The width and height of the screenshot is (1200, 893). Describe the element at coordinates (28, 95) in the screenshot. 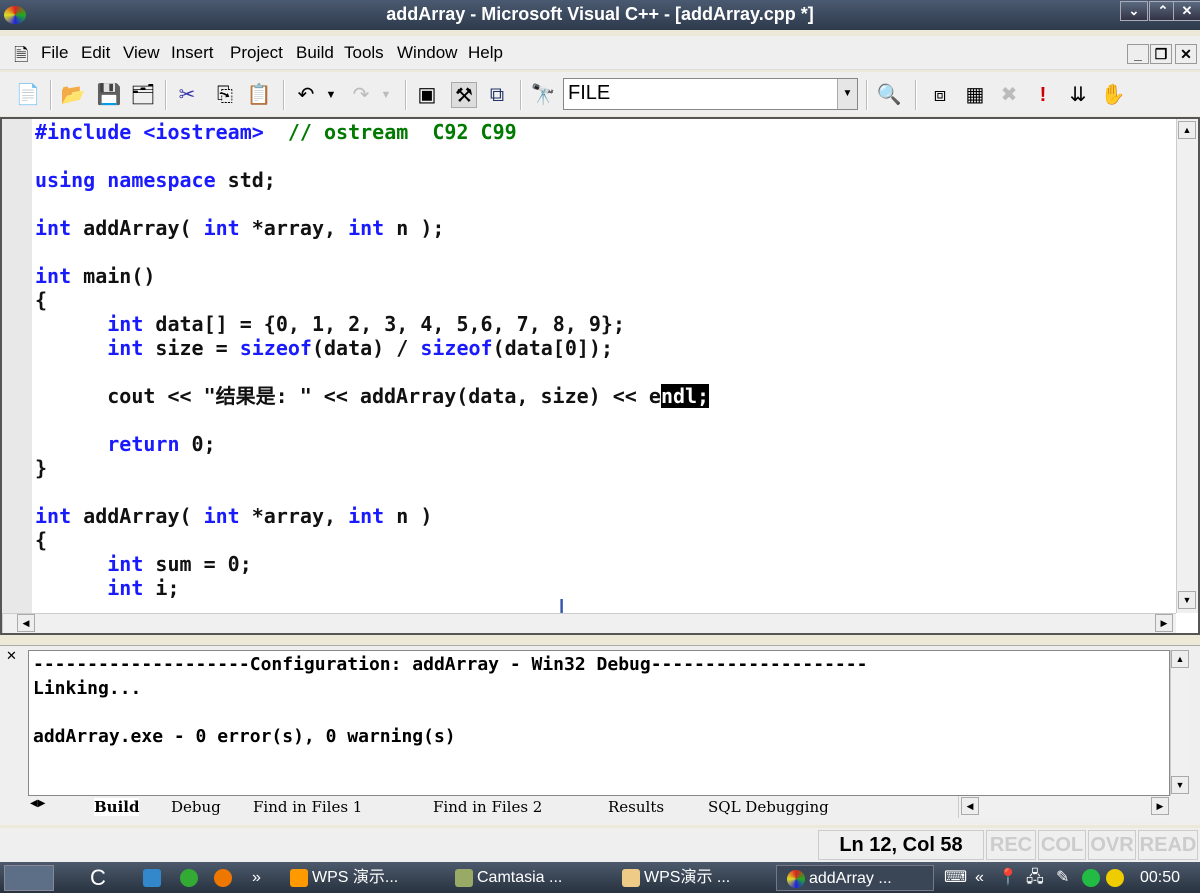

I see `new-file-icon: 📄` at that location.